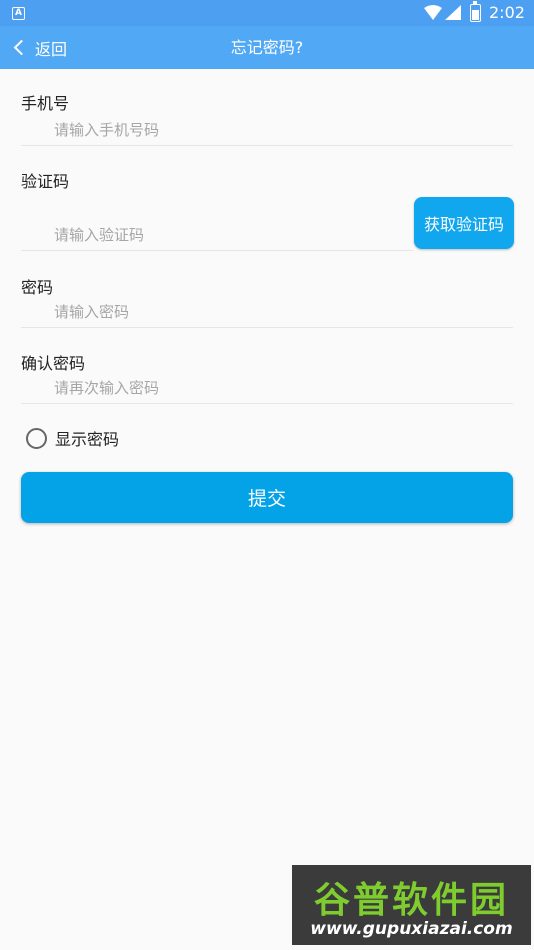 This screenshot has height=950, width=534. I want to click on show-password-toggle: 显示密码, so click(72, 438).